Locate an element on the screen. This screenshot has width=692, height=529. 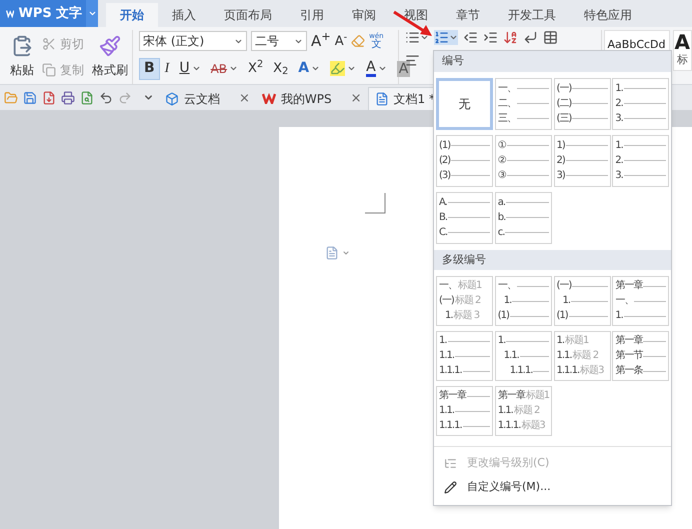
increase-indent-icon is located at coordinates (490, 37).